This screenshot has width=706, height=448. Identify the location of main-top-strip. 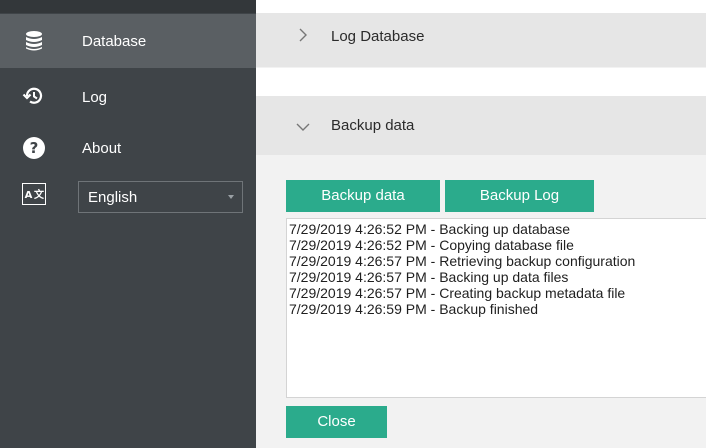
(481, 6).